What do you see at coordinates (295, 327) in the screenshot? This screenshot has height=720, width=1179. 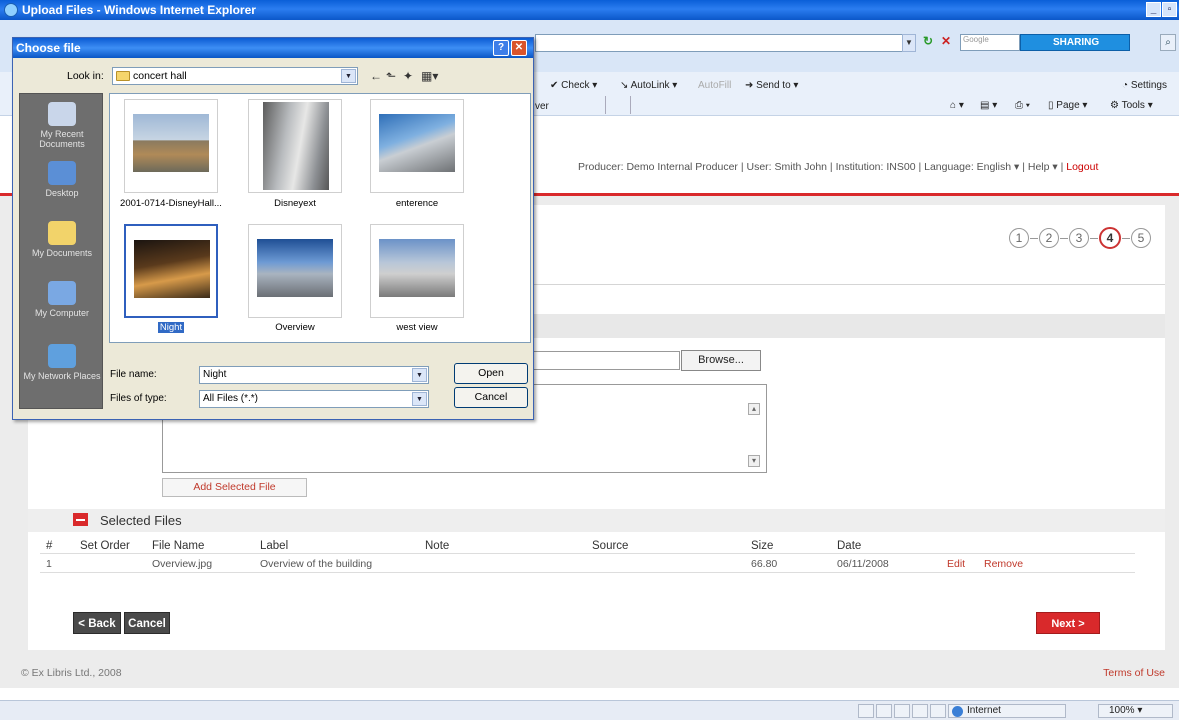 I see `file-label: Overview` at bounding box center [295, 327].